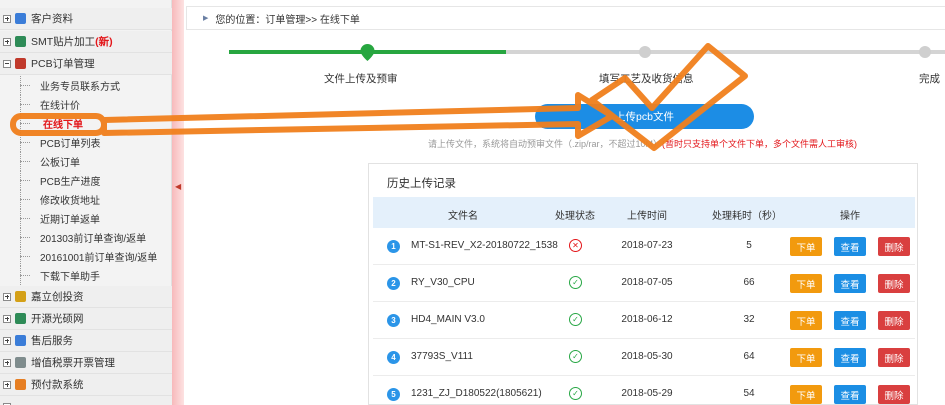 The height and width of the screenshot is (405, 945). I want to click on step-3-dot, so click(925, 52).